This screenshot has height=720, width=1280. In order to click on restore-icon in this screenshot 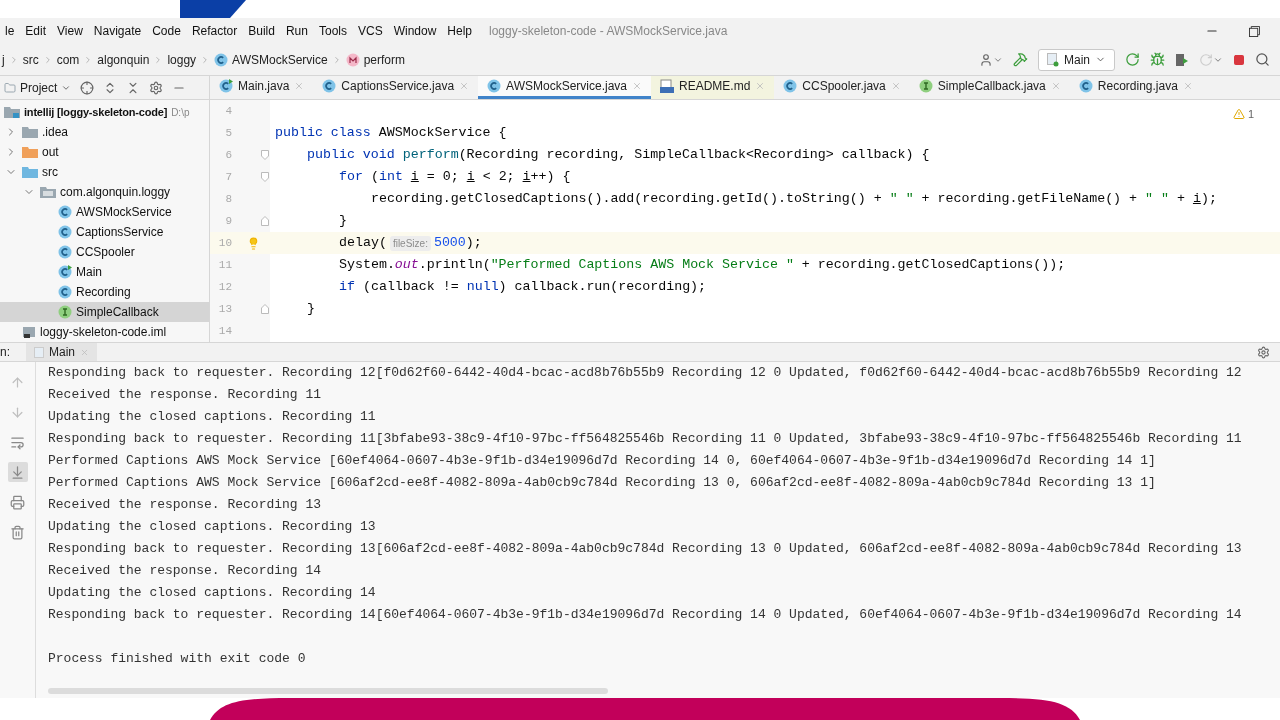, I will do `click(1254, 31)`.